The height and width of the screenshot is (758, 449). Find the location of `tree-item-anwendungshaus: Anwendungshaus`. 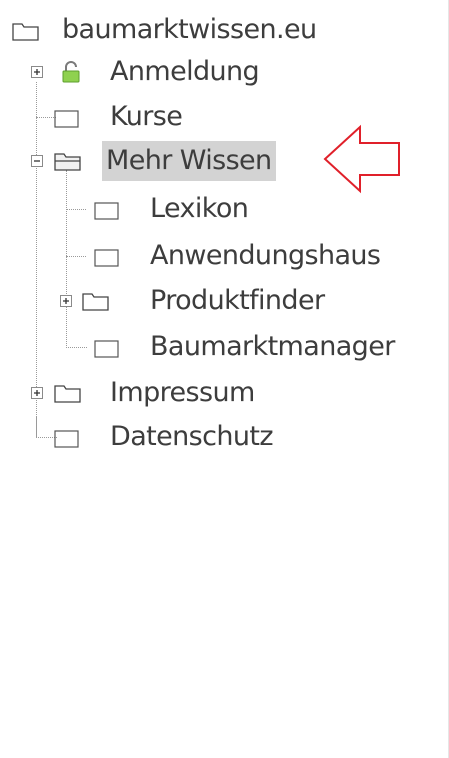

tree-item-anwendungshaus: Anwendungshaus is located at coordinates (198, 256).